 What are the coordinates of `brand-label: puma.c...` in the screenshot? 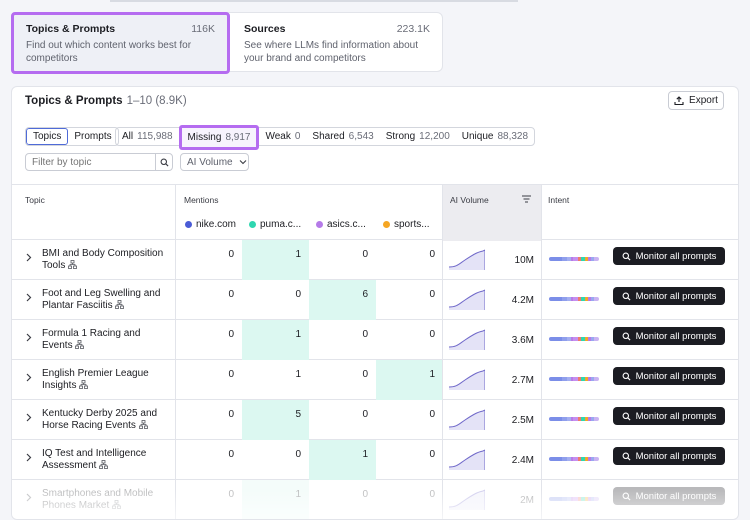 It's located at (281, 224).